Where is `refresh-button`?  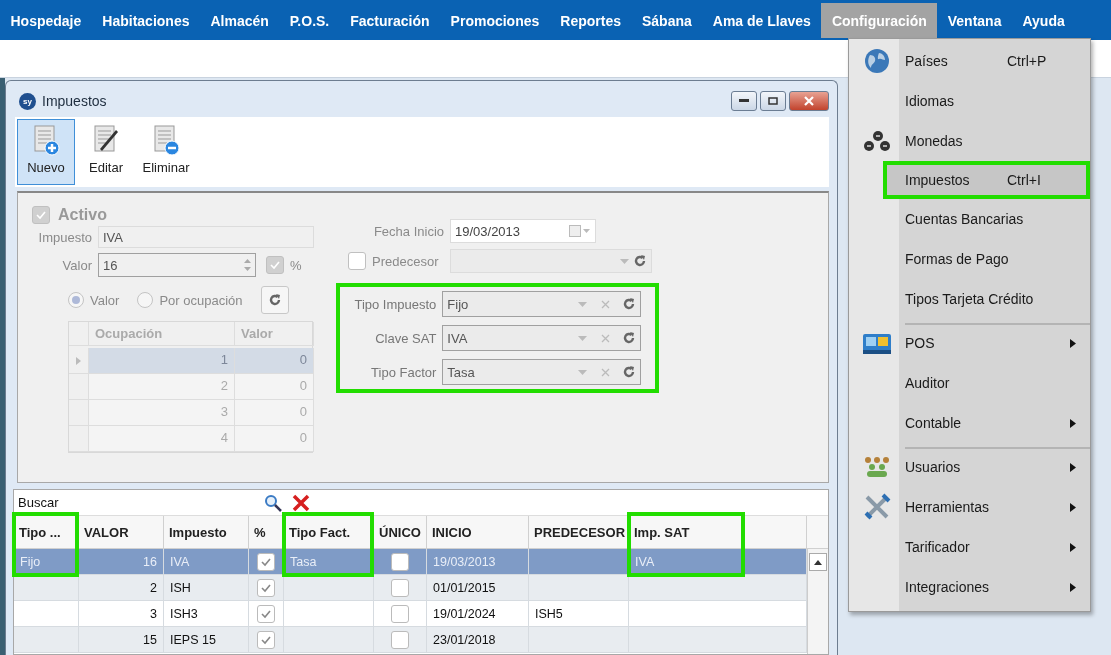 refresh-button is located at coordinates (274, 300).